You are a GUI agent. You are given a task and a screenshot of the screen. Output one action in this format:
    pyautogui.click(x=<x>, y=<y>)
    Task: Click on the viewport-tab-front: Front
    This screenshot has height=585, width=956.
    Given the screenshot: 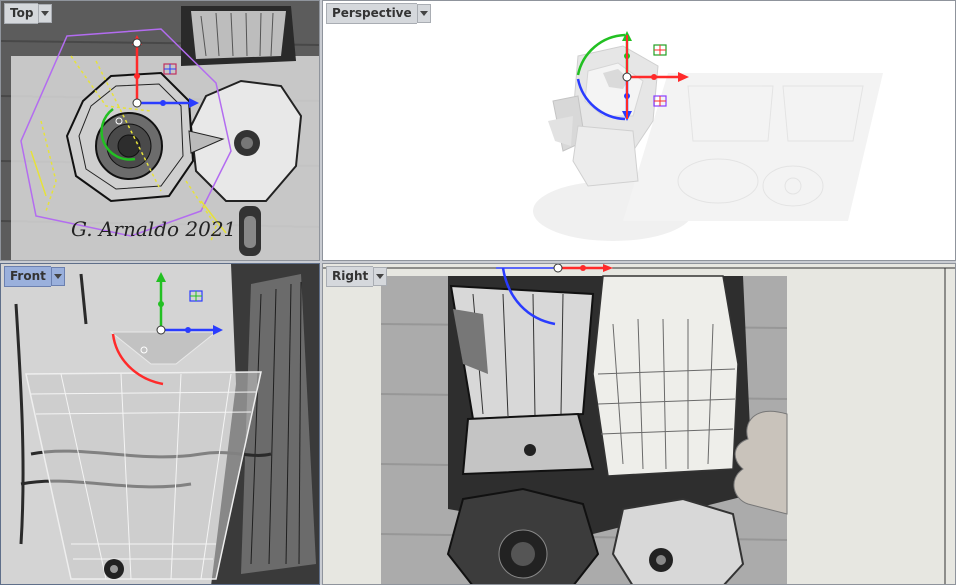 What is the action you would take?
    pyautogui.click(x=34, y=276)
    